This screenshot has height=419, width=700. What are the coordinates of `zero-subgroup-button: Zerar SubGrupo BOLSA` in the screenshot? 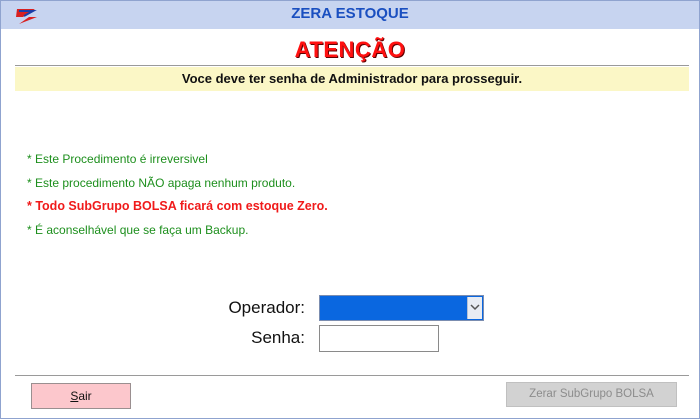 It's located at (591, 394).